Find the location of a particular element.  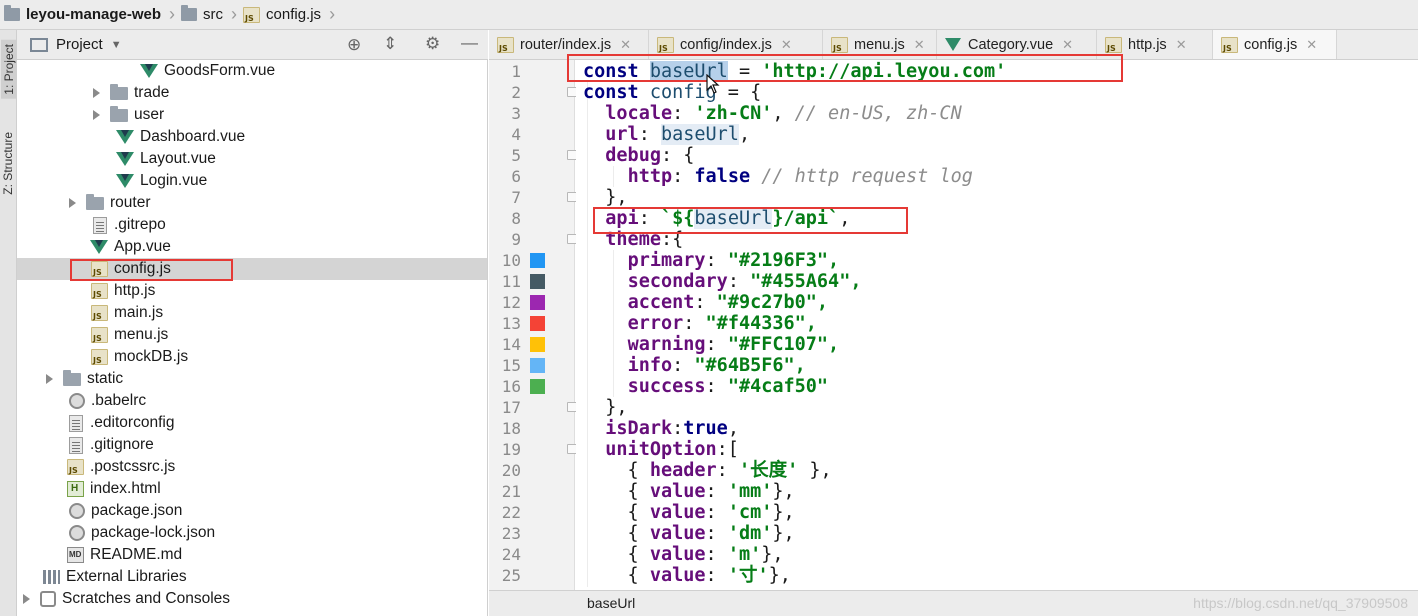

hide-panel-icon: — is located at coordinates (469, 43).